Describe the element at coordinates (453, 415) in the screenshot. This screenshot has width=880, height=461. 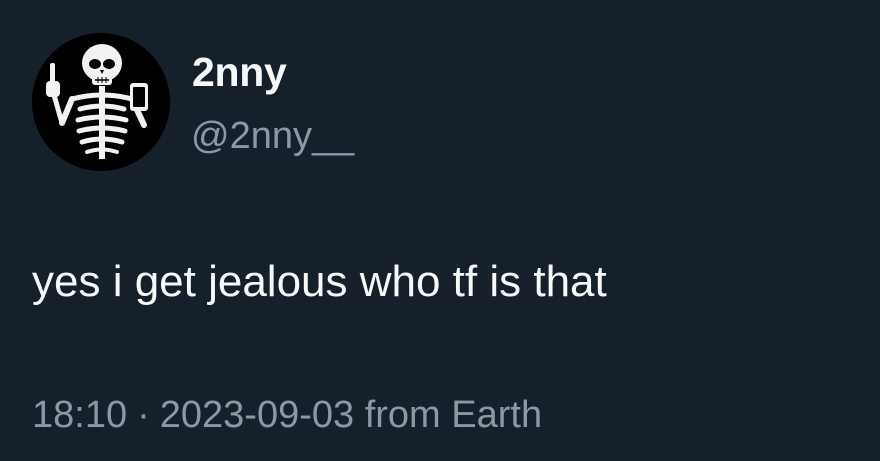
I see `tweet-source: from Earth` at that location.